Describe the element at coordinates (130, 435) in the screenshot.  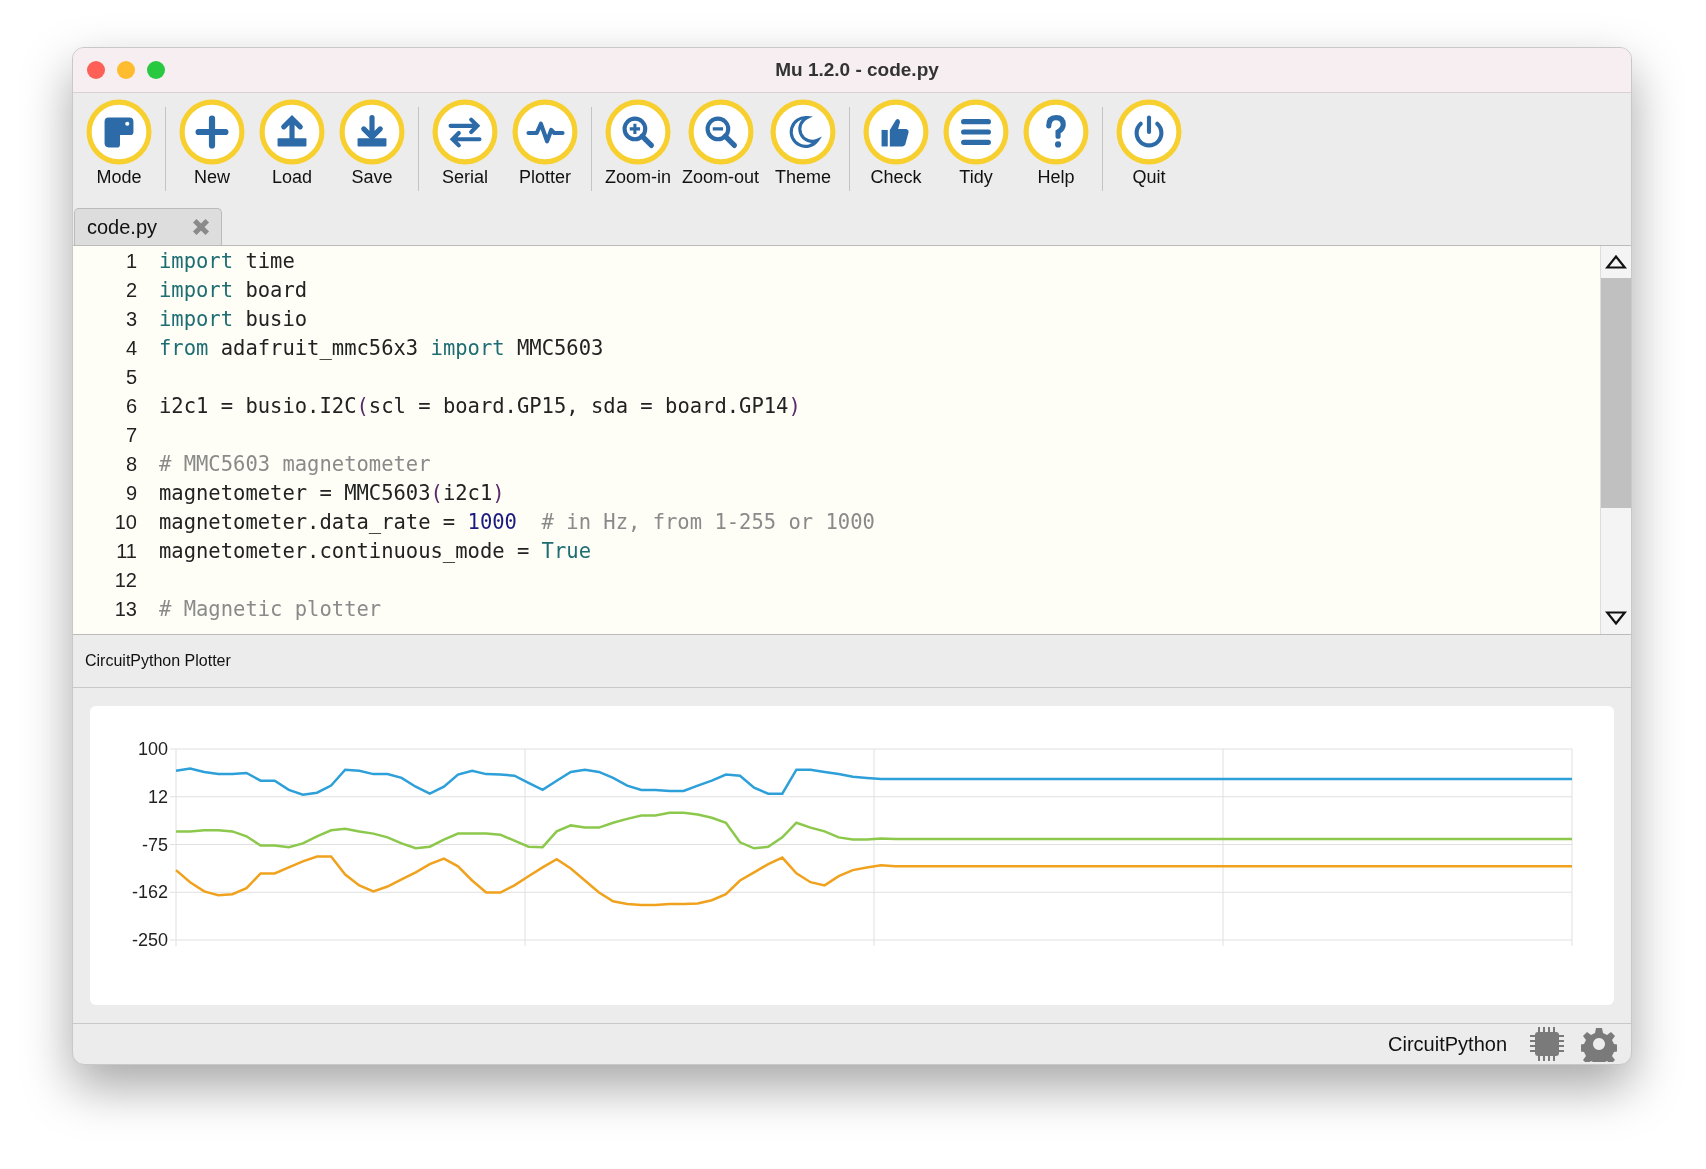
I see `line-number: 7` at that location.